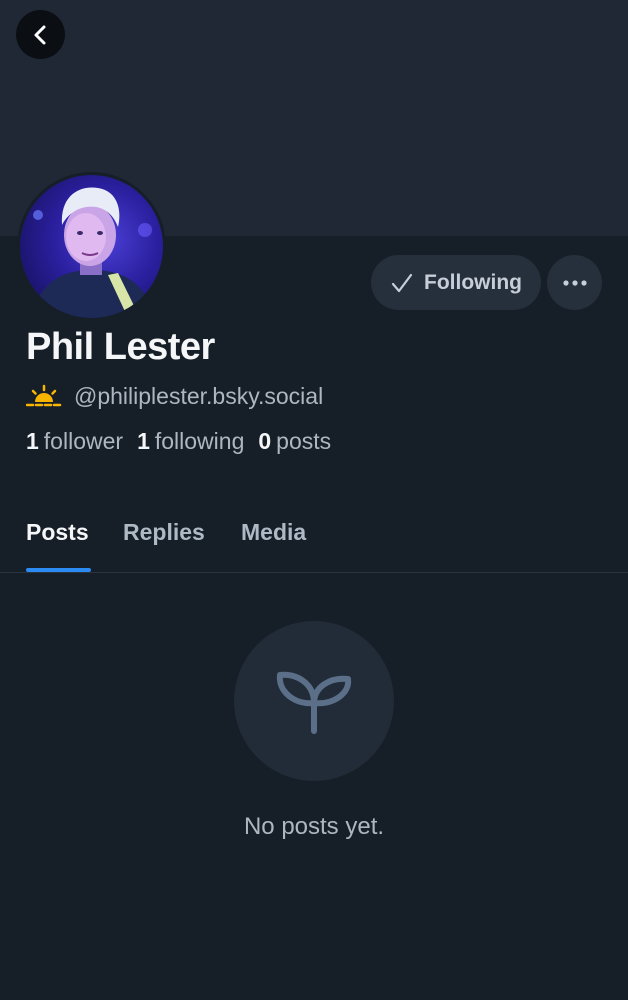  I want to click on avatar-photo, so click(91, 246).